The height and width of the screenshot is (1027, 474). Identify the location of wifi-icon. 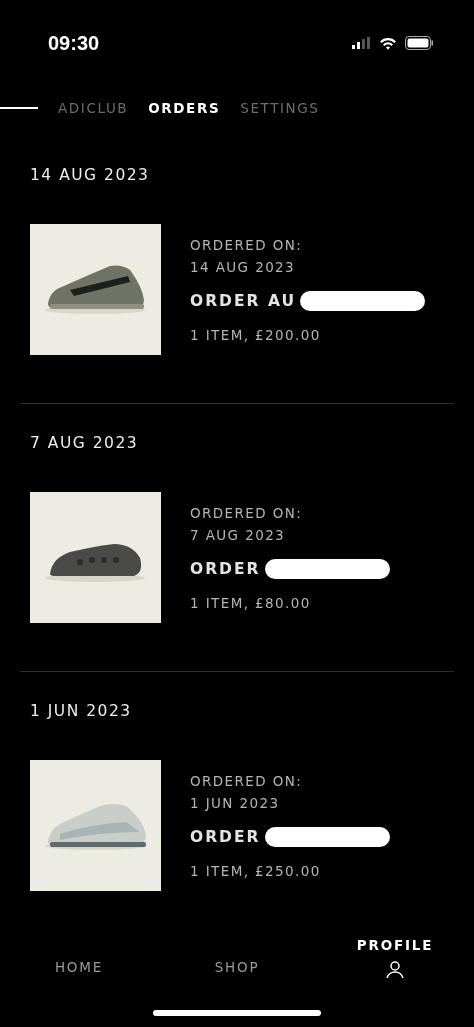
(388, 43).